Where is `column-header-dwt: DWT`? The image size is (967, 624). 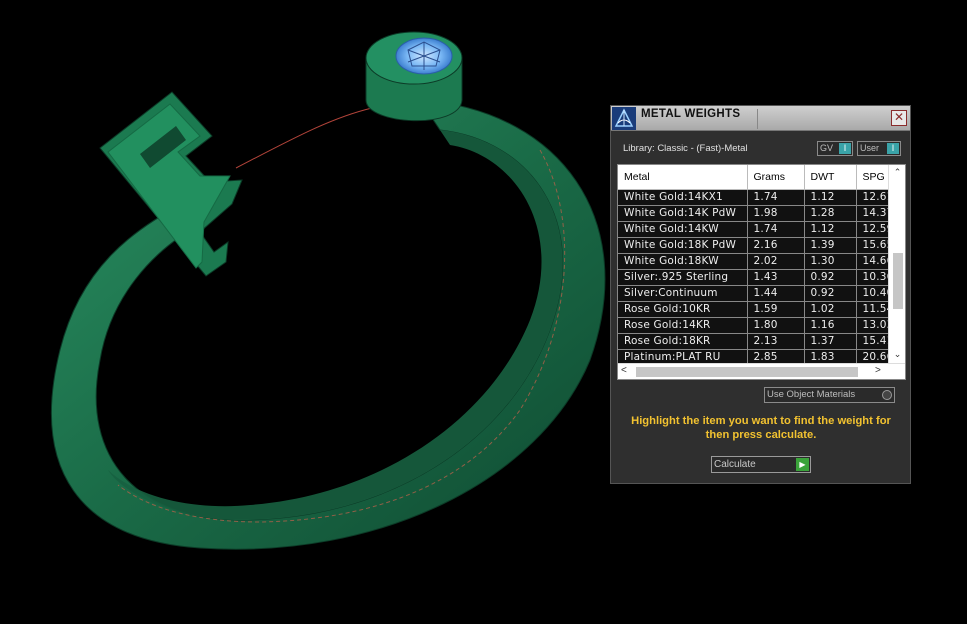 column-header-dwt: DWT is located at coordinates (830, 177).